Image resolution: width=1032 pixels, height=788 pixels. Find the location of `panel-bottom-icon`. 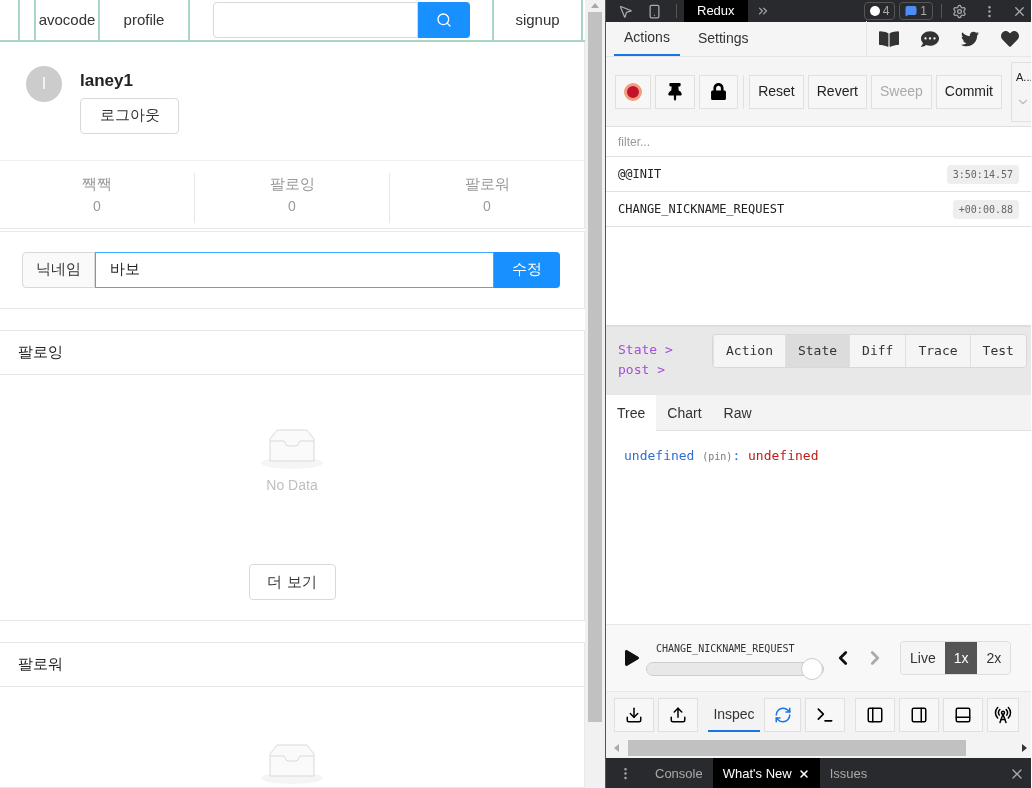

panel-bottom-icon is located at coordinates (963, 715).